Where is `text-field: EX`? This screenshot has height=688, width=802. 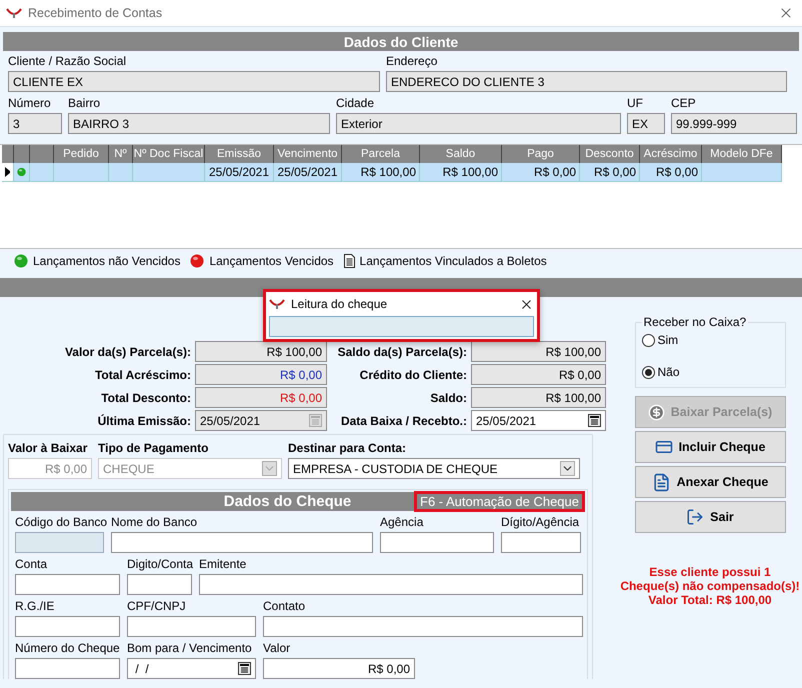 text-field: EX is located at coordinates (646, 123).